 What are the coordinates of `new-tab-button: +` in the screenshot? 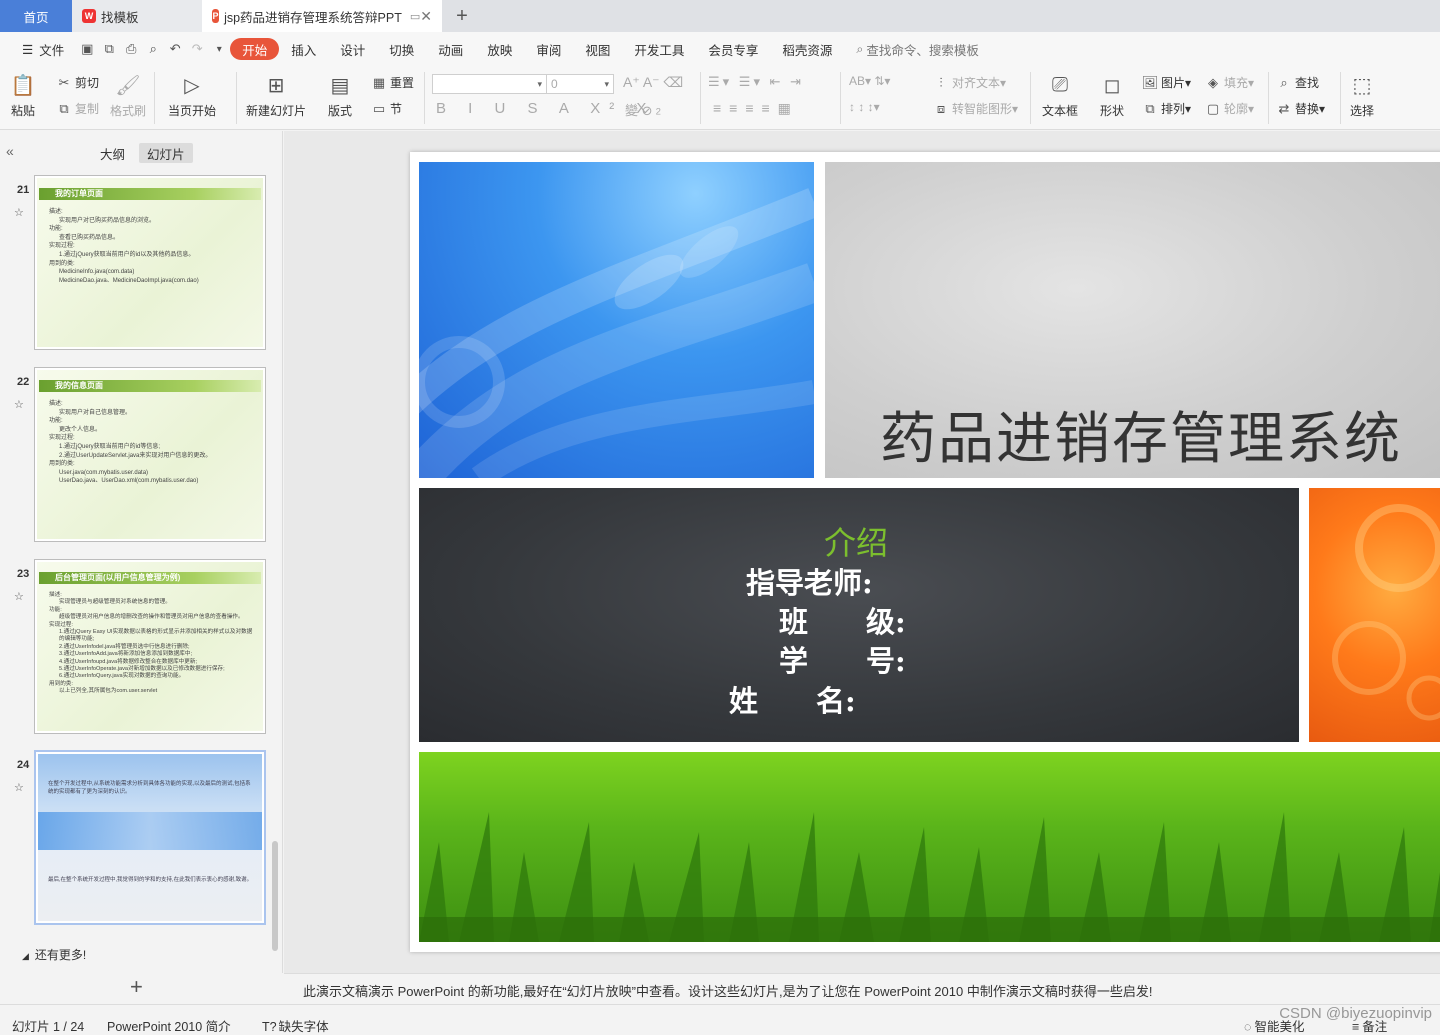 It's located at (462, 16).